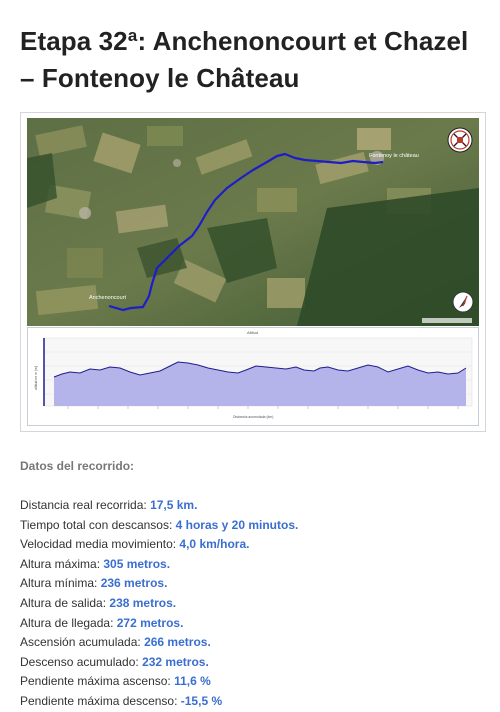 Image resolution: width=500 pixels, height=712 pixels. I want to click on detail-row-distance: Distancia real recorrida: 17,5 km., so click(159, 506).